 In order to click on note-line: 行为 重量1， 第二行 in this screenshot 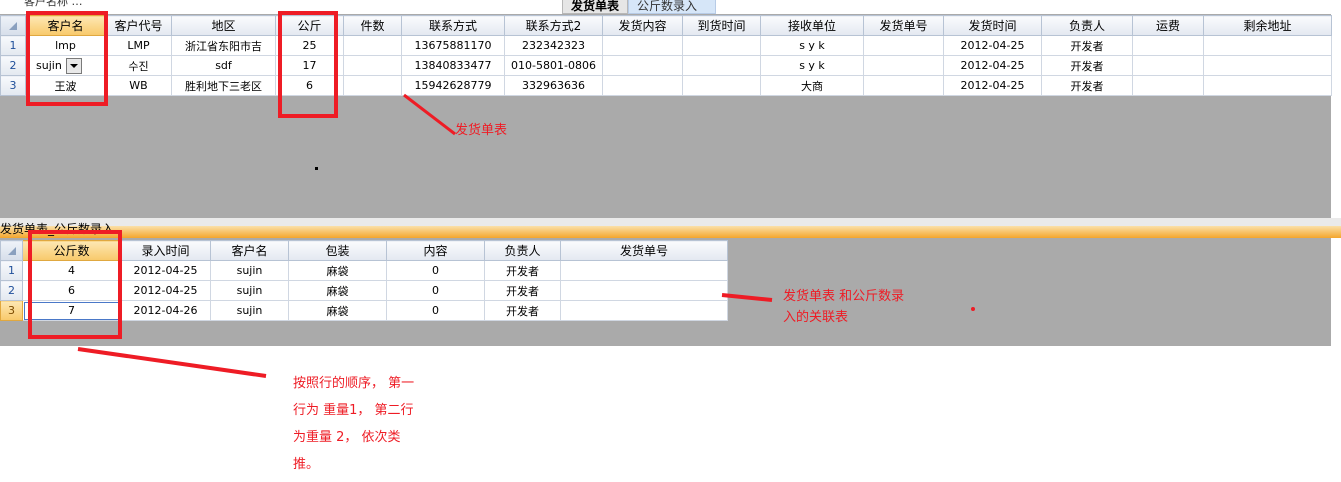, I will do `click(353, 410)`.